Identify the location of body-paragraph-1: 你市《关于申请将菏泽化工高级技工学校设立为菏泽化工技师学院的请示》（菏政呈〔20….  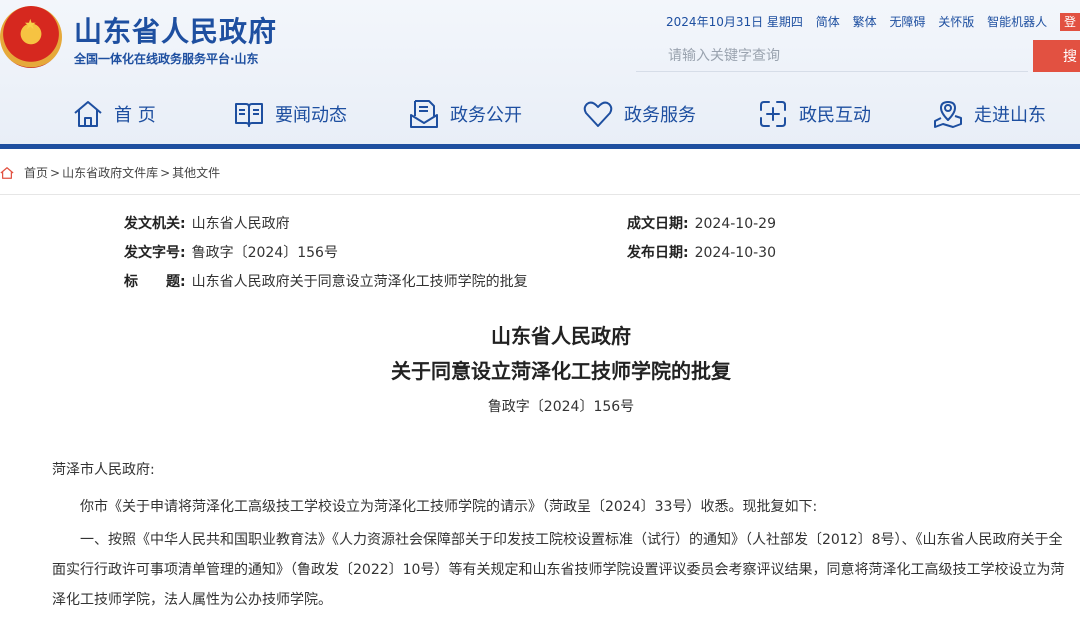
(449, 507).